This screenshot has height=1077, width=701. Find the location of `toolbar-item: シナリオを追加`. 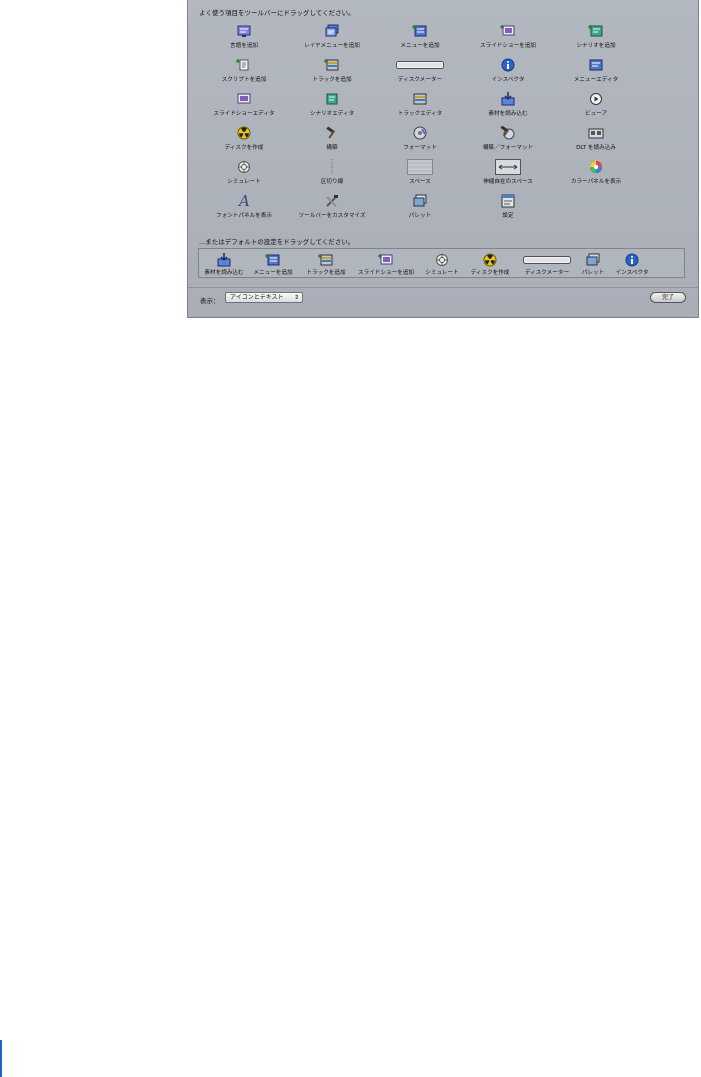

toolbar-item: シナリオを追加 is located at coordinates (596, 36).